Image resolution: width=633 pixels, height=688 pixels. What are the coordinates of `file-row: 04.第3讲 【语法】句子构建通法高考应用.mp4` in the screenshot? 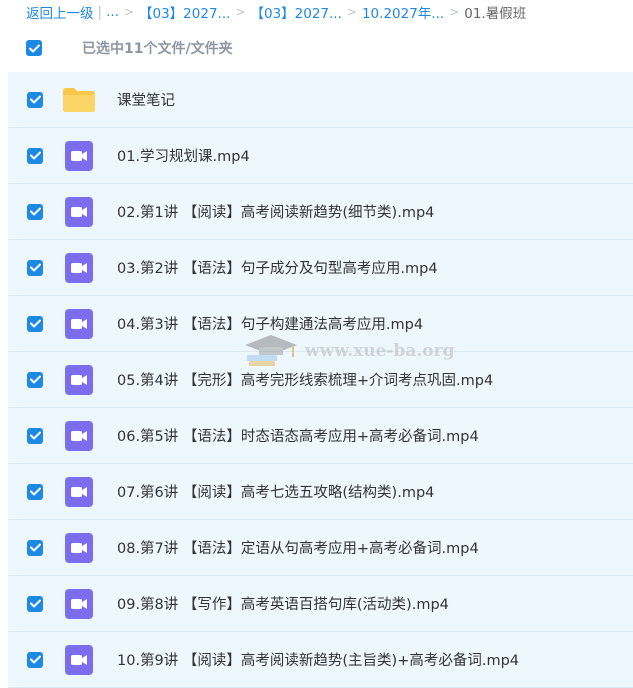 It's located at (320, 324).